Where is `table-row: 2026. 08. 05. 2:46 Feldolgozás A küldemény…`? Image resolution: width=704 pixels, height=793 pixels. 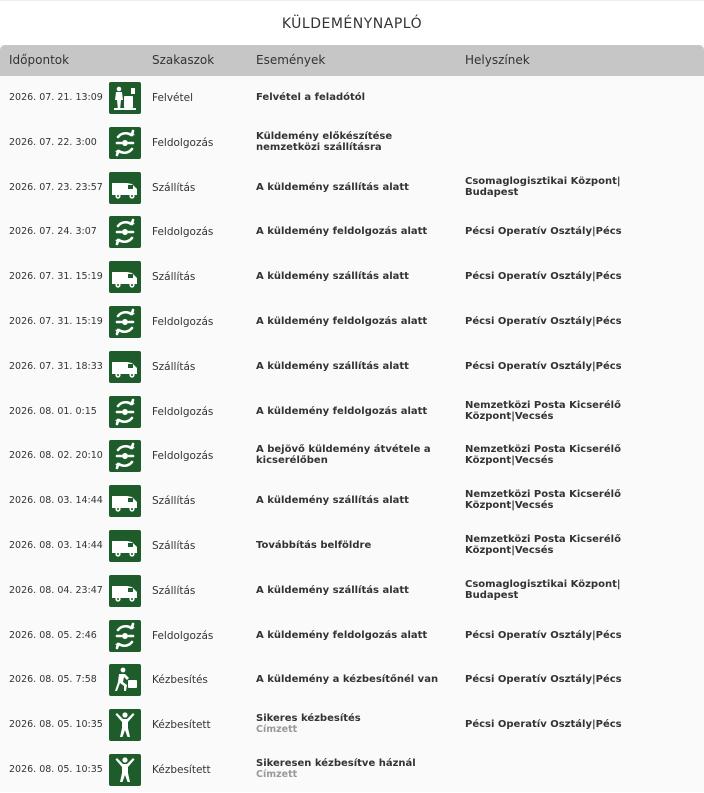 table-row: 2026. 08. 05. 2:46 Feldolgozás A küldemény… is located at coordinates (352, 636).